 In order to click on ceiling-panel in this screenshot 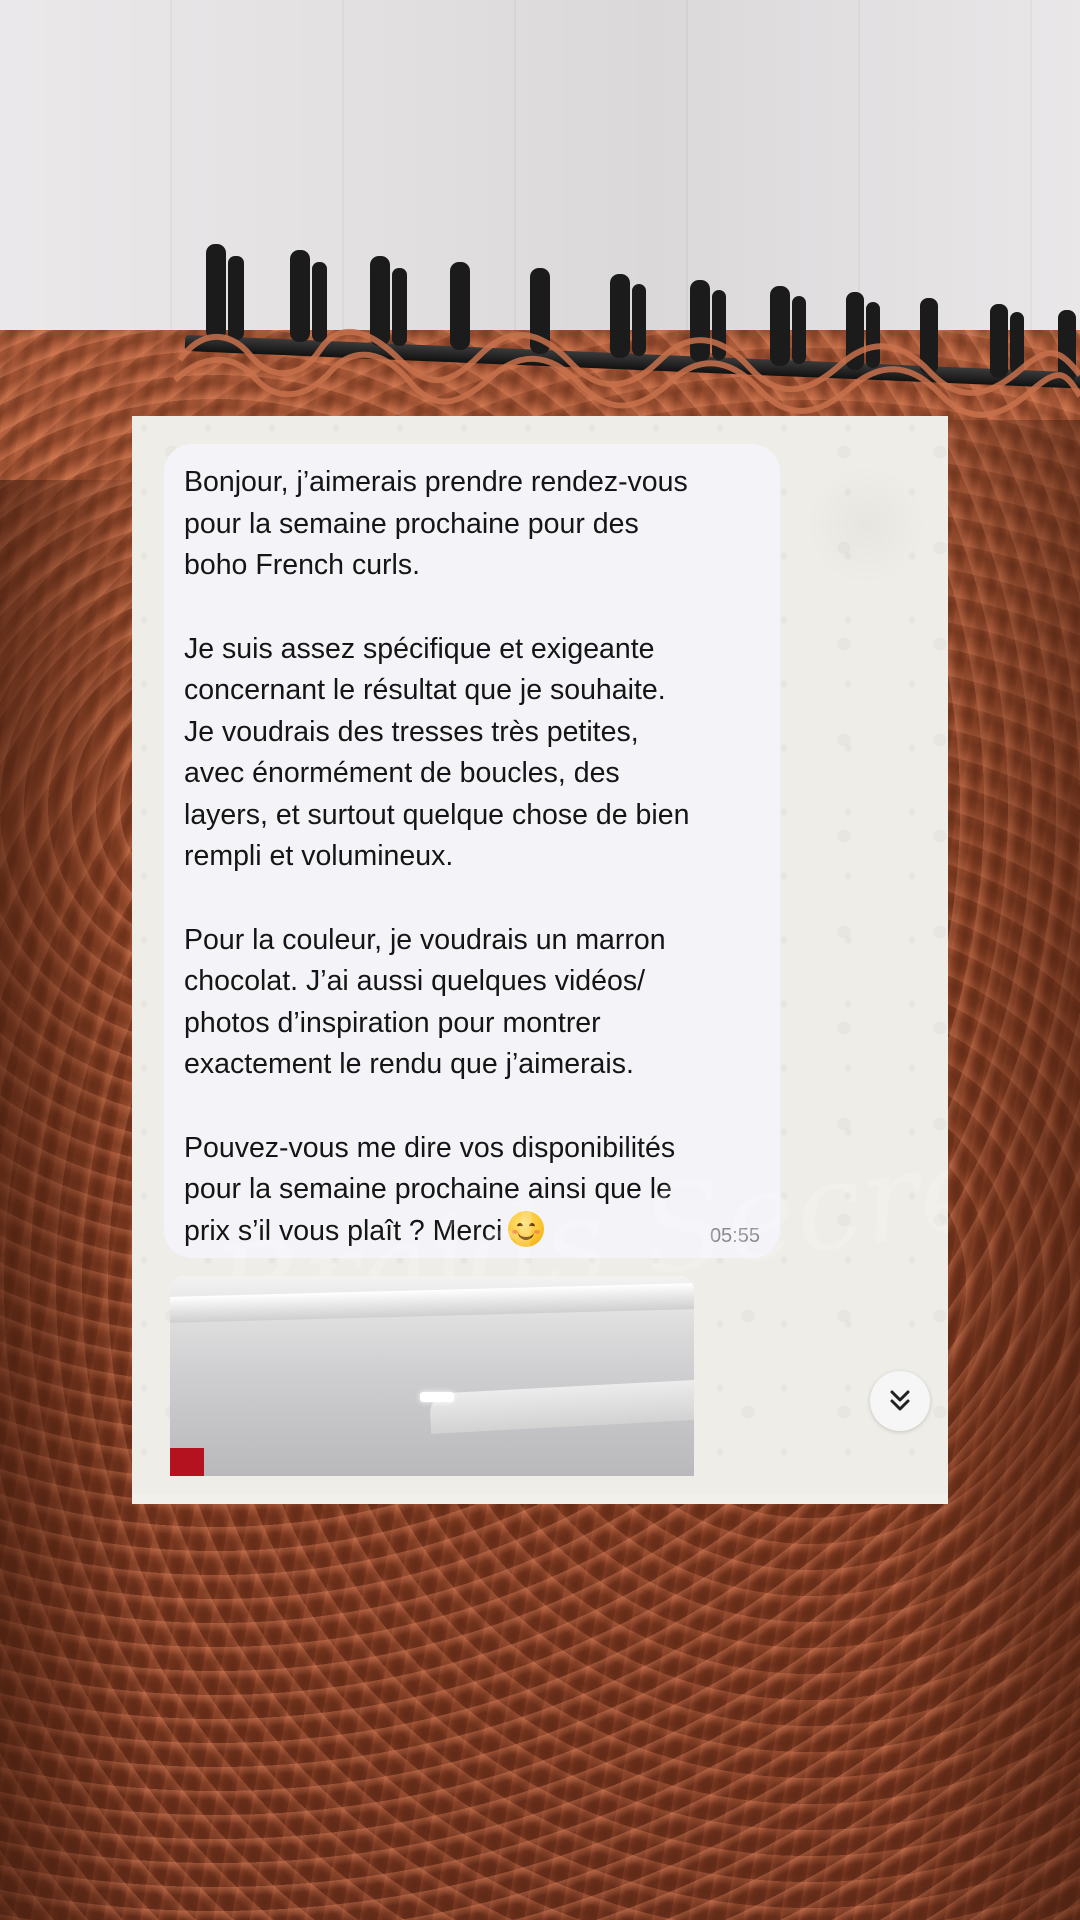, I will do `click(561, 1406)`.